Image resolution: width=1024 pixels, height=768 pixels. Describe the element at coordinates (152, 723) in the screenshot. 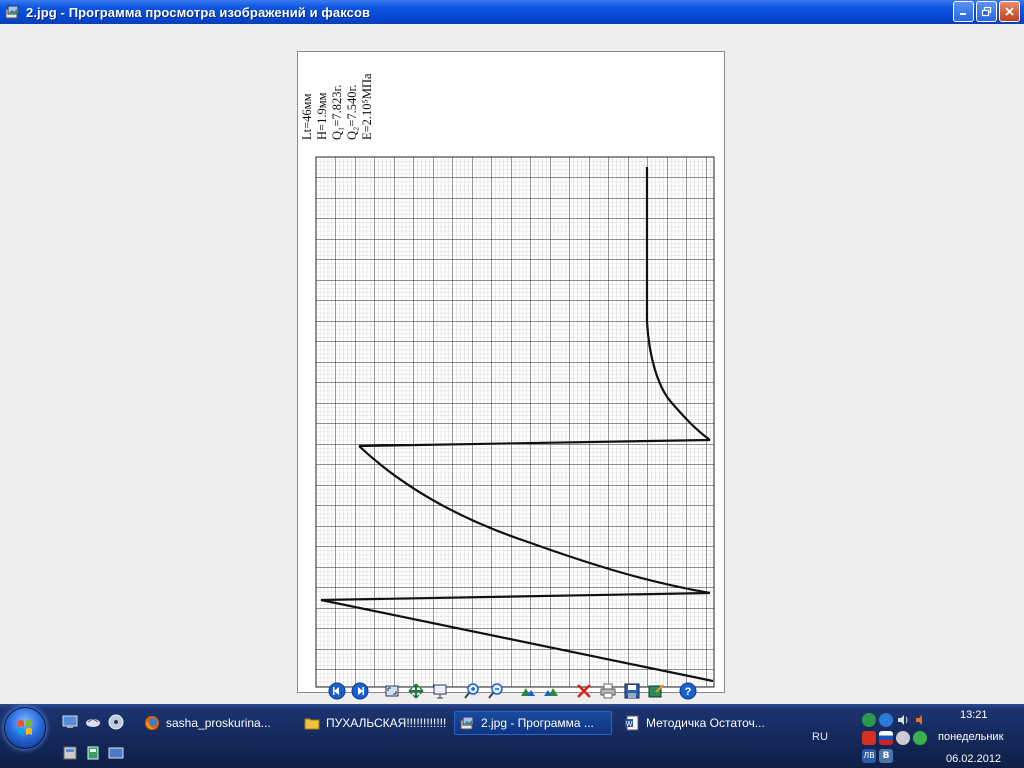

I see `firefox-icon` at that location.